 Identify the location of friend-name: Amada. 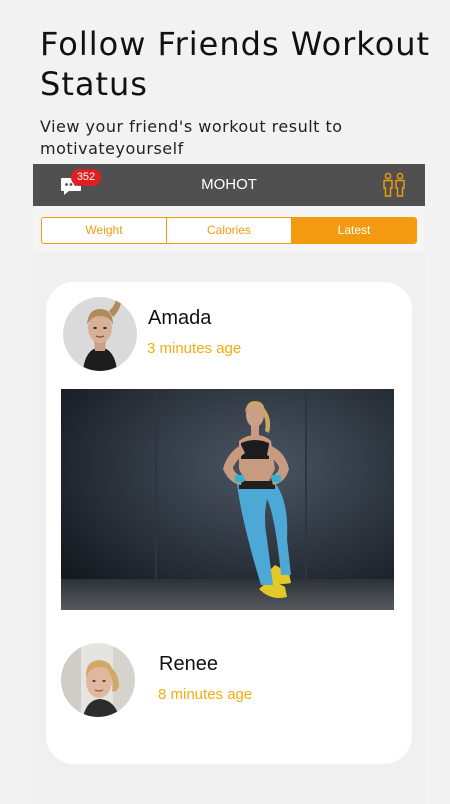
(180, 318).